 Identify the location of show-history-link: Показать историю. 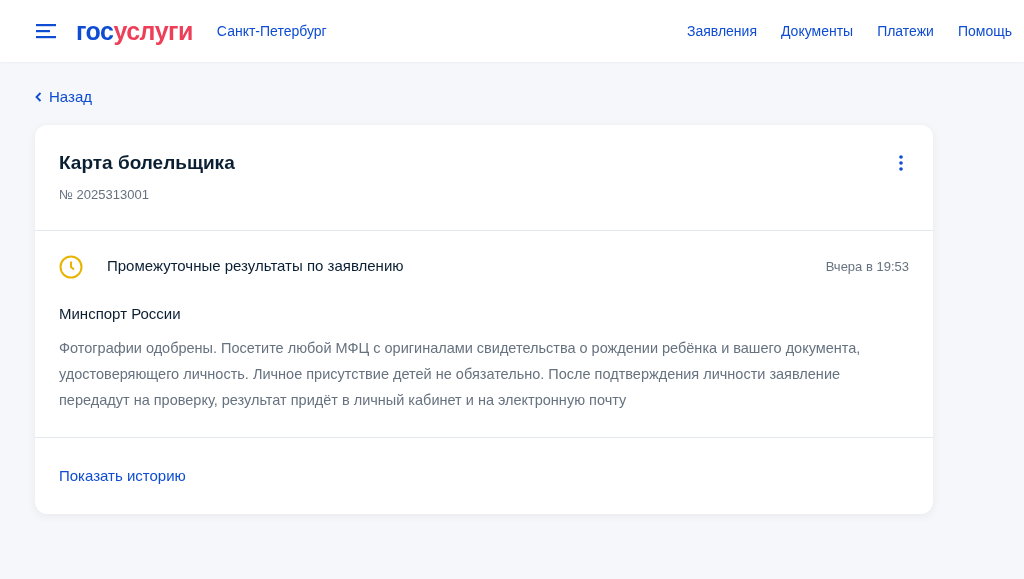
(122, 475).